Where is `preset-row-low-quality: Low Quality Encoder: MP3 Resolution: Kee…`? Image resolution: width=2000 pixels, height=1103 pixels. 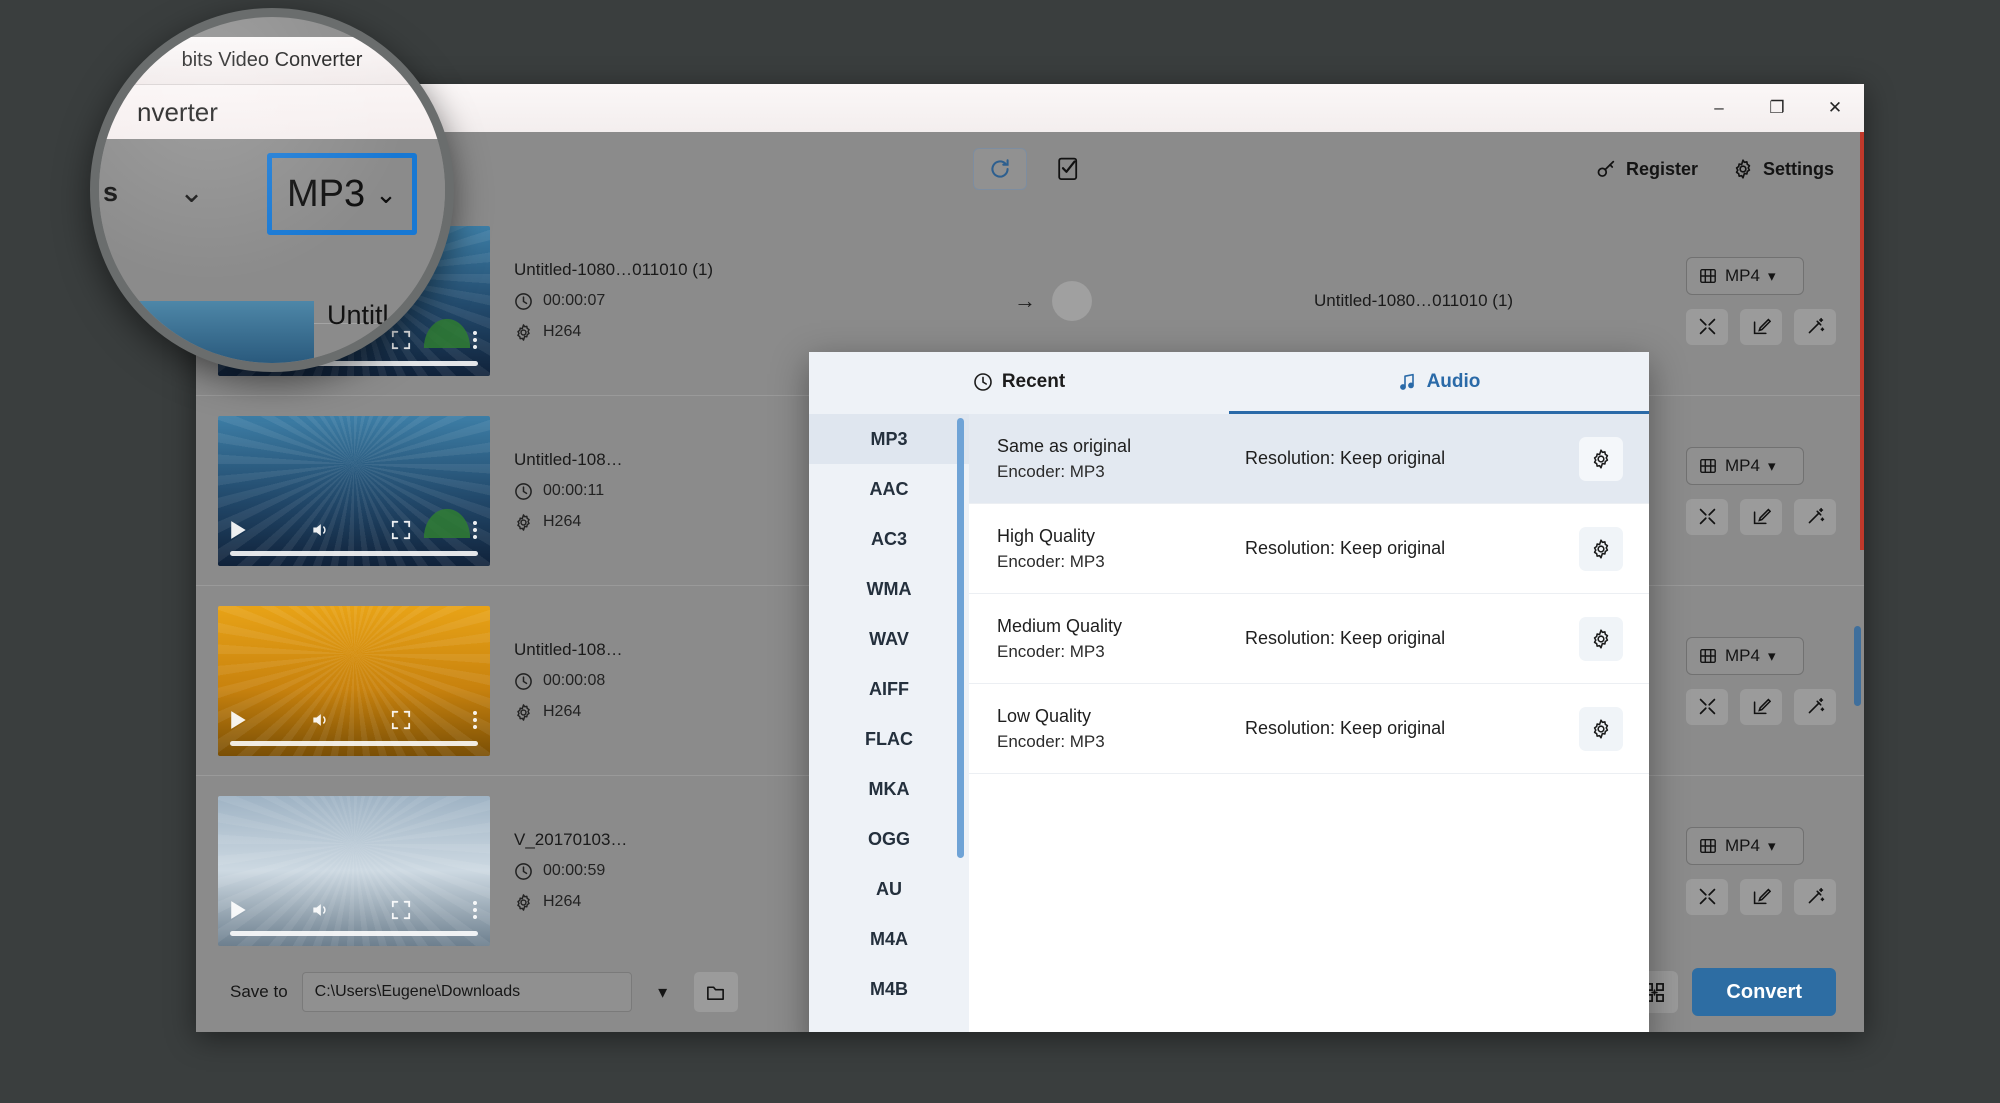 preset-row-low-quality: Low Quality Encoder: MP3 Resolution: Kee… is located at coordinates (1309, 729).